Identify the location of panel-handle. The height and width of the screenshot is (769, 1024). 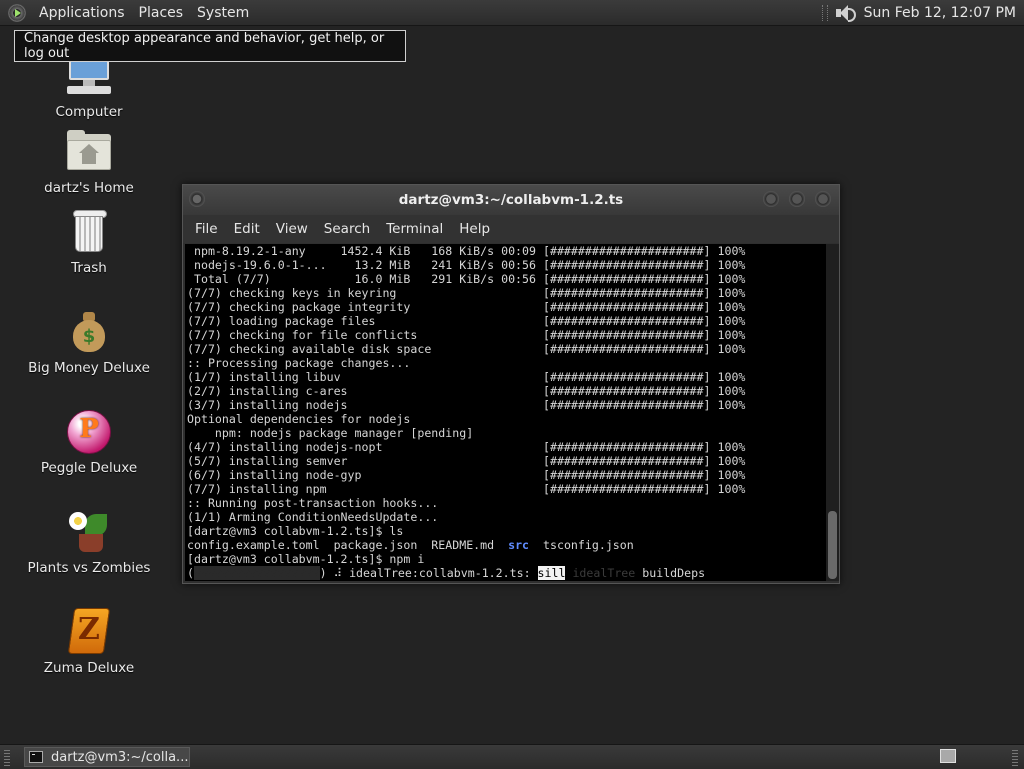
(7, 757).